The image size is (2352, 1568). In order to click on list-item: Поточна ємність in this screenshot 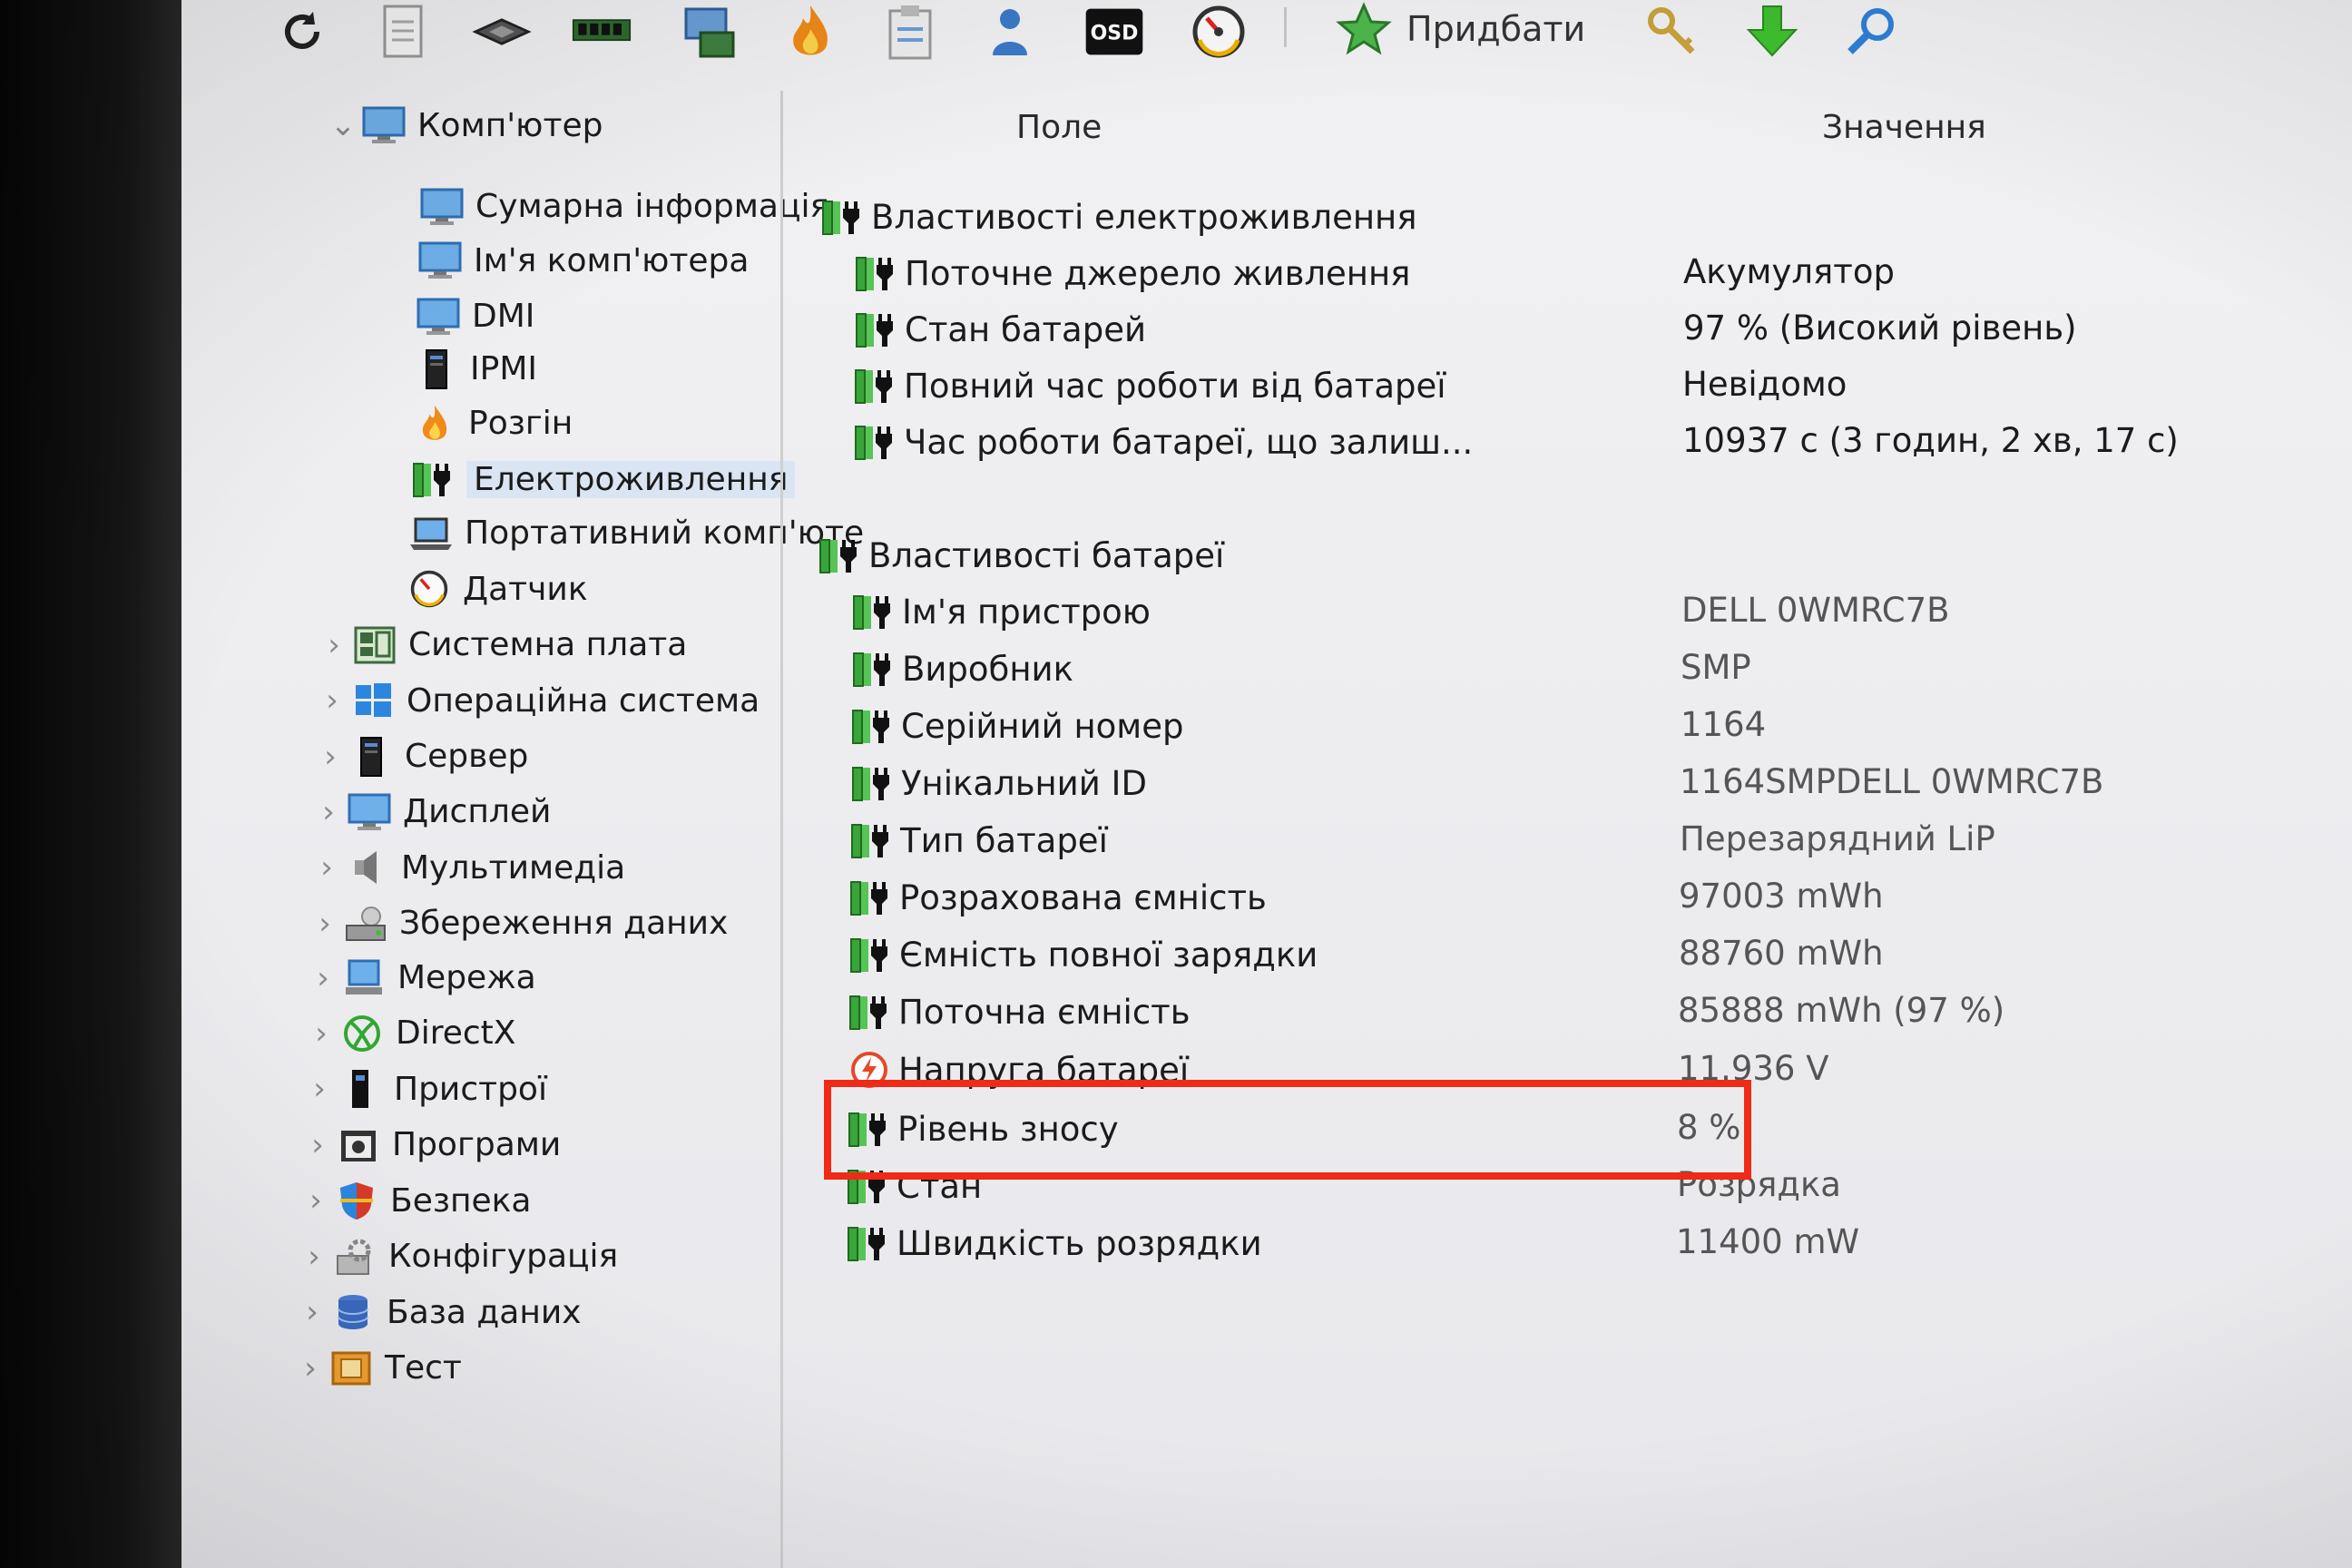, I will do `click(1017, 1011)`.